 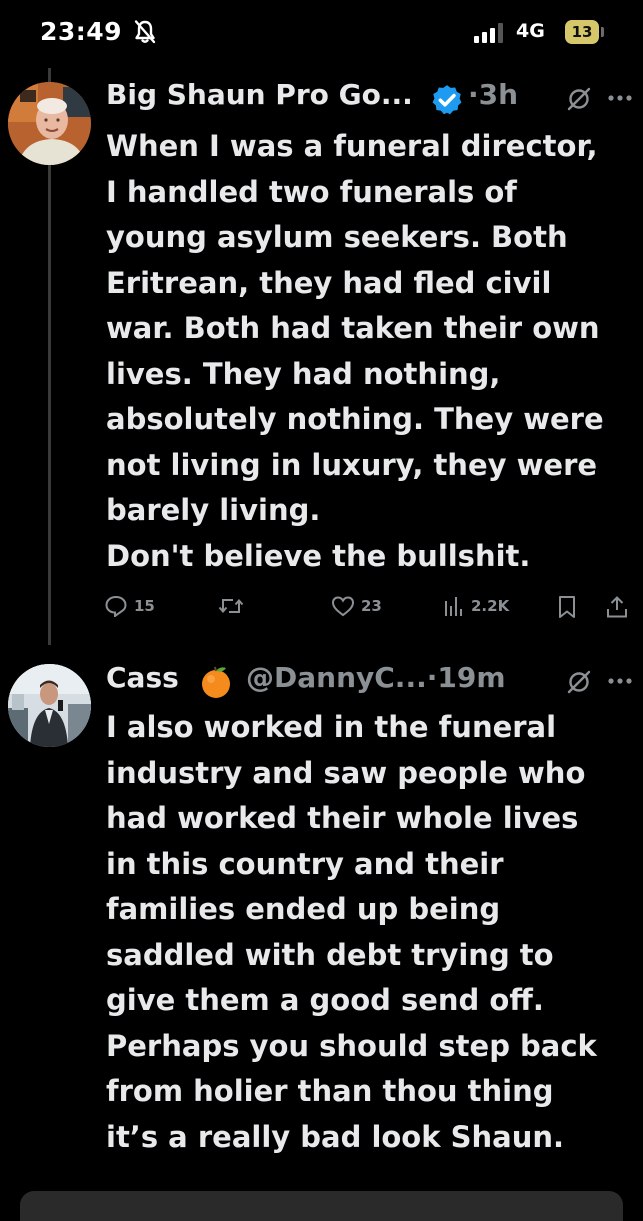 What do you see at coordinates (342, 818) in the screenshot?
I see `tweet-line: had worked their whole lives` at bounding box center [342, 818].